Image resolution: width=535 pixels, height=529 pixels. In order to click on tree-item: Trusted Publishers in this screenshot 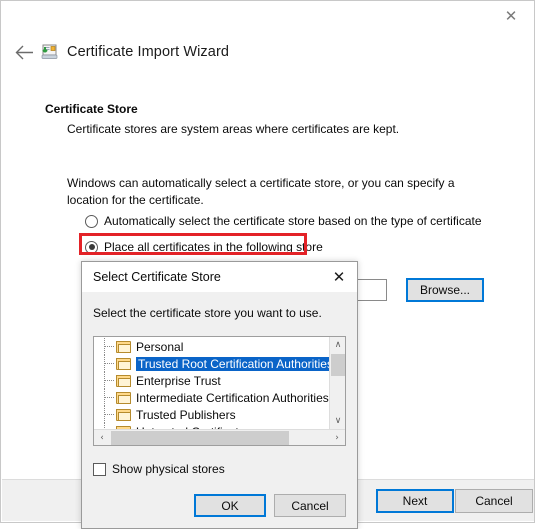, I will do `click(211, 414)`.